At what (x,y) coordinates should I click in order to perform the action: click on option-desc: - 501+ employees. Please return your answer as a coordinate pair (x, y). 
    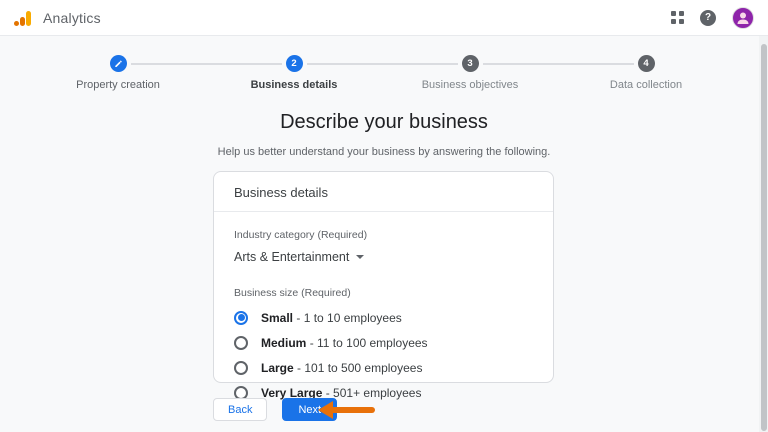
    Looking at the image, I should click on (373, 392).